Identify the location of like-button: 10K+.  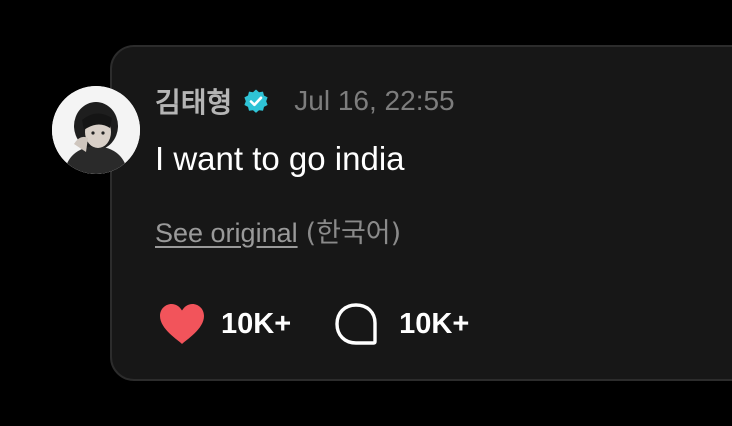
(224, 324).